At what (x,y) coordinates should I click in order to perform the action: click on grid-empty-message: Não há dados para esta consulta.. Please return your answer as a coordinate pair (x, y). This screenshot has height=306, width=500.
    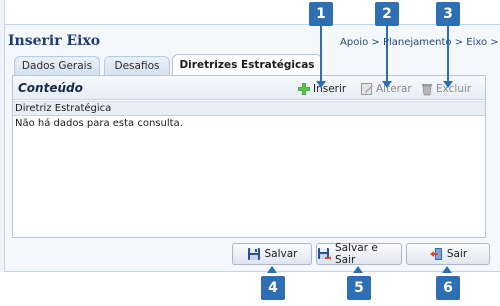
    Looking at the image, I should click on (99, 123).